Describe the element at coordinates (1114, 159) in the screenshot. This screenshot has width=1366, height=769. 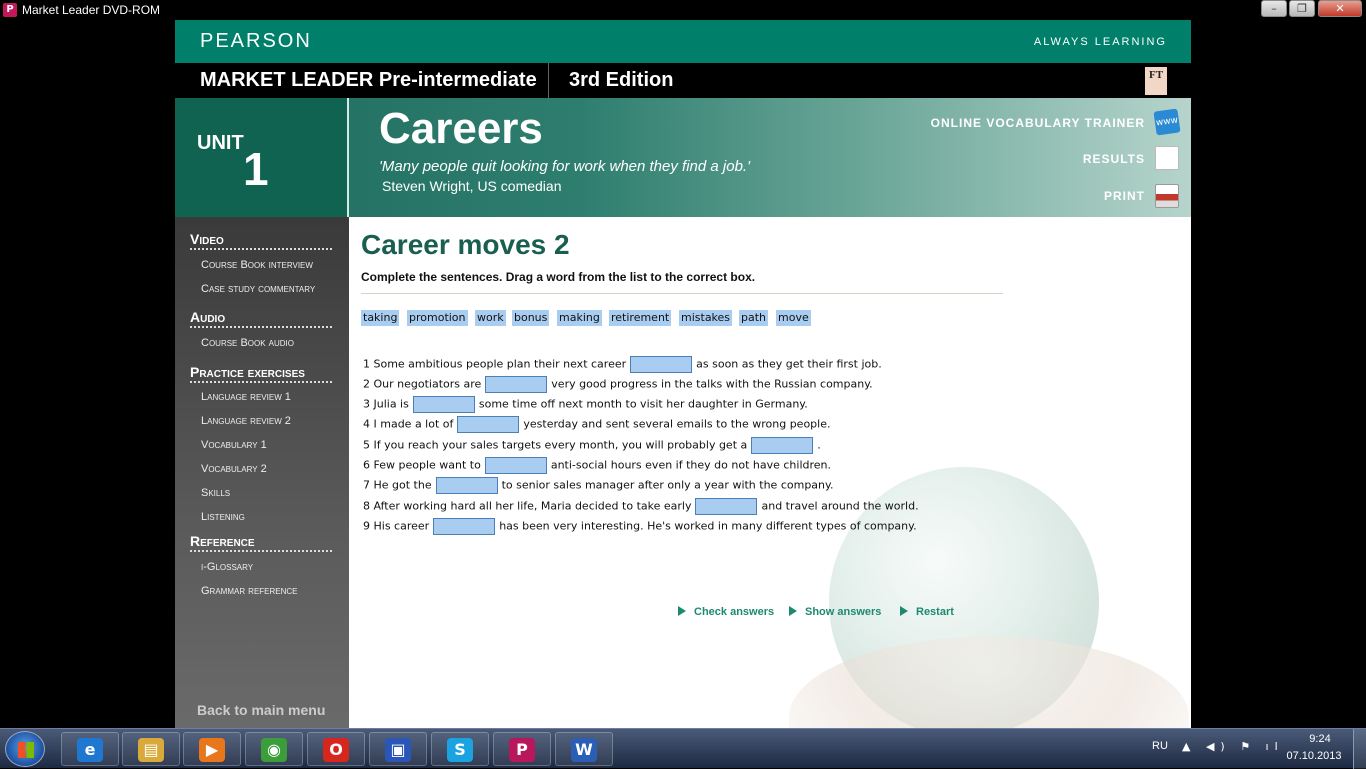
I see `results-link: RESULTS` at that location.